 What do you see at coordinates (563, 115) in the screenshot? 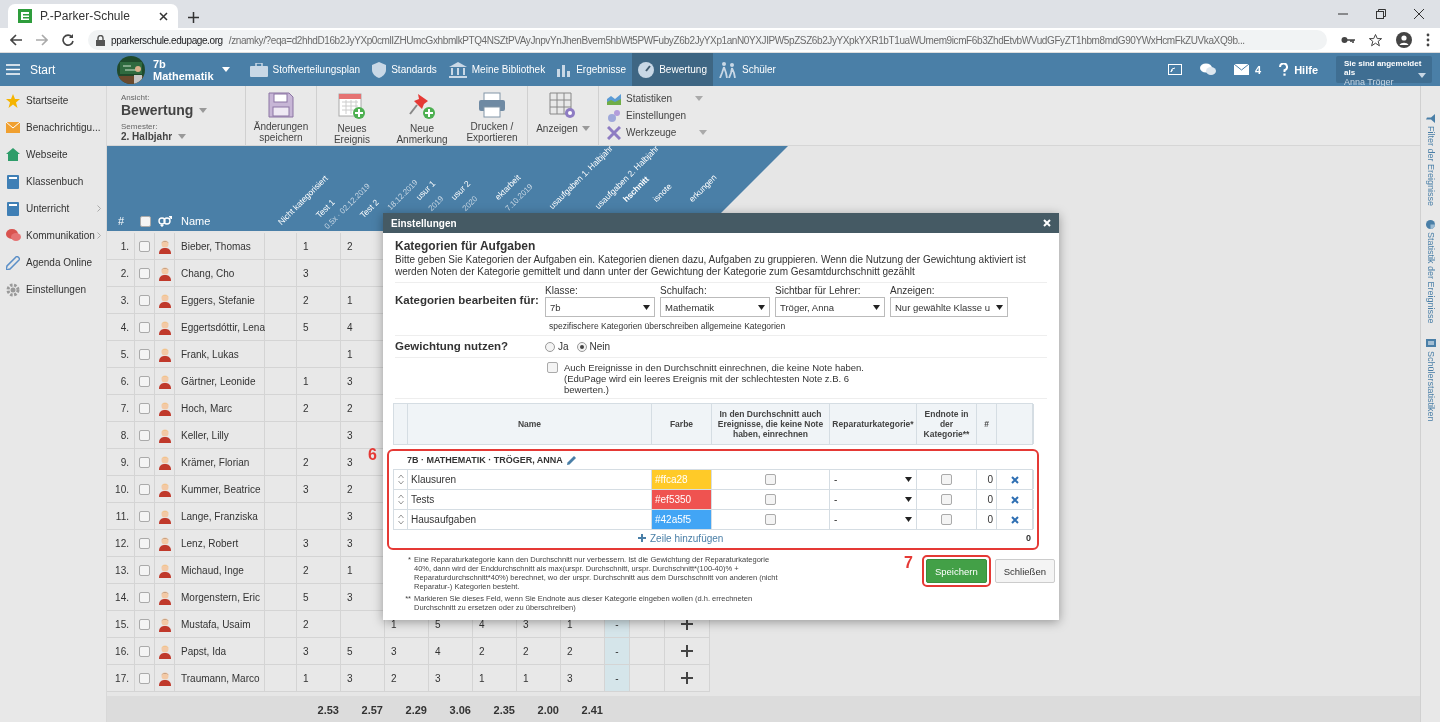
I see `toolbar-button: Anzeigen` at bounding box center [563, 115].